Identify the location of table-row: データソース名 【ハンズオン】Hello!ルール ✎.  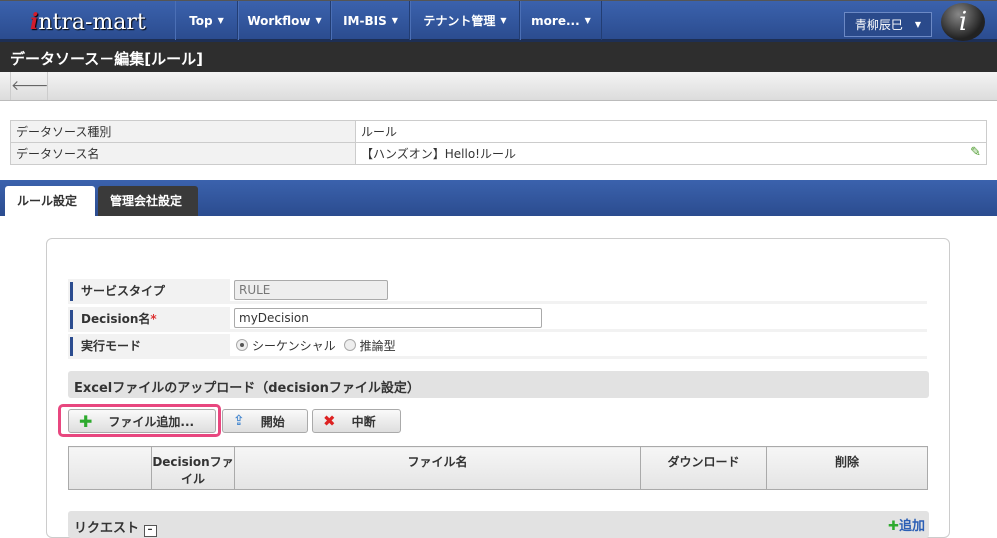
(498, 153).